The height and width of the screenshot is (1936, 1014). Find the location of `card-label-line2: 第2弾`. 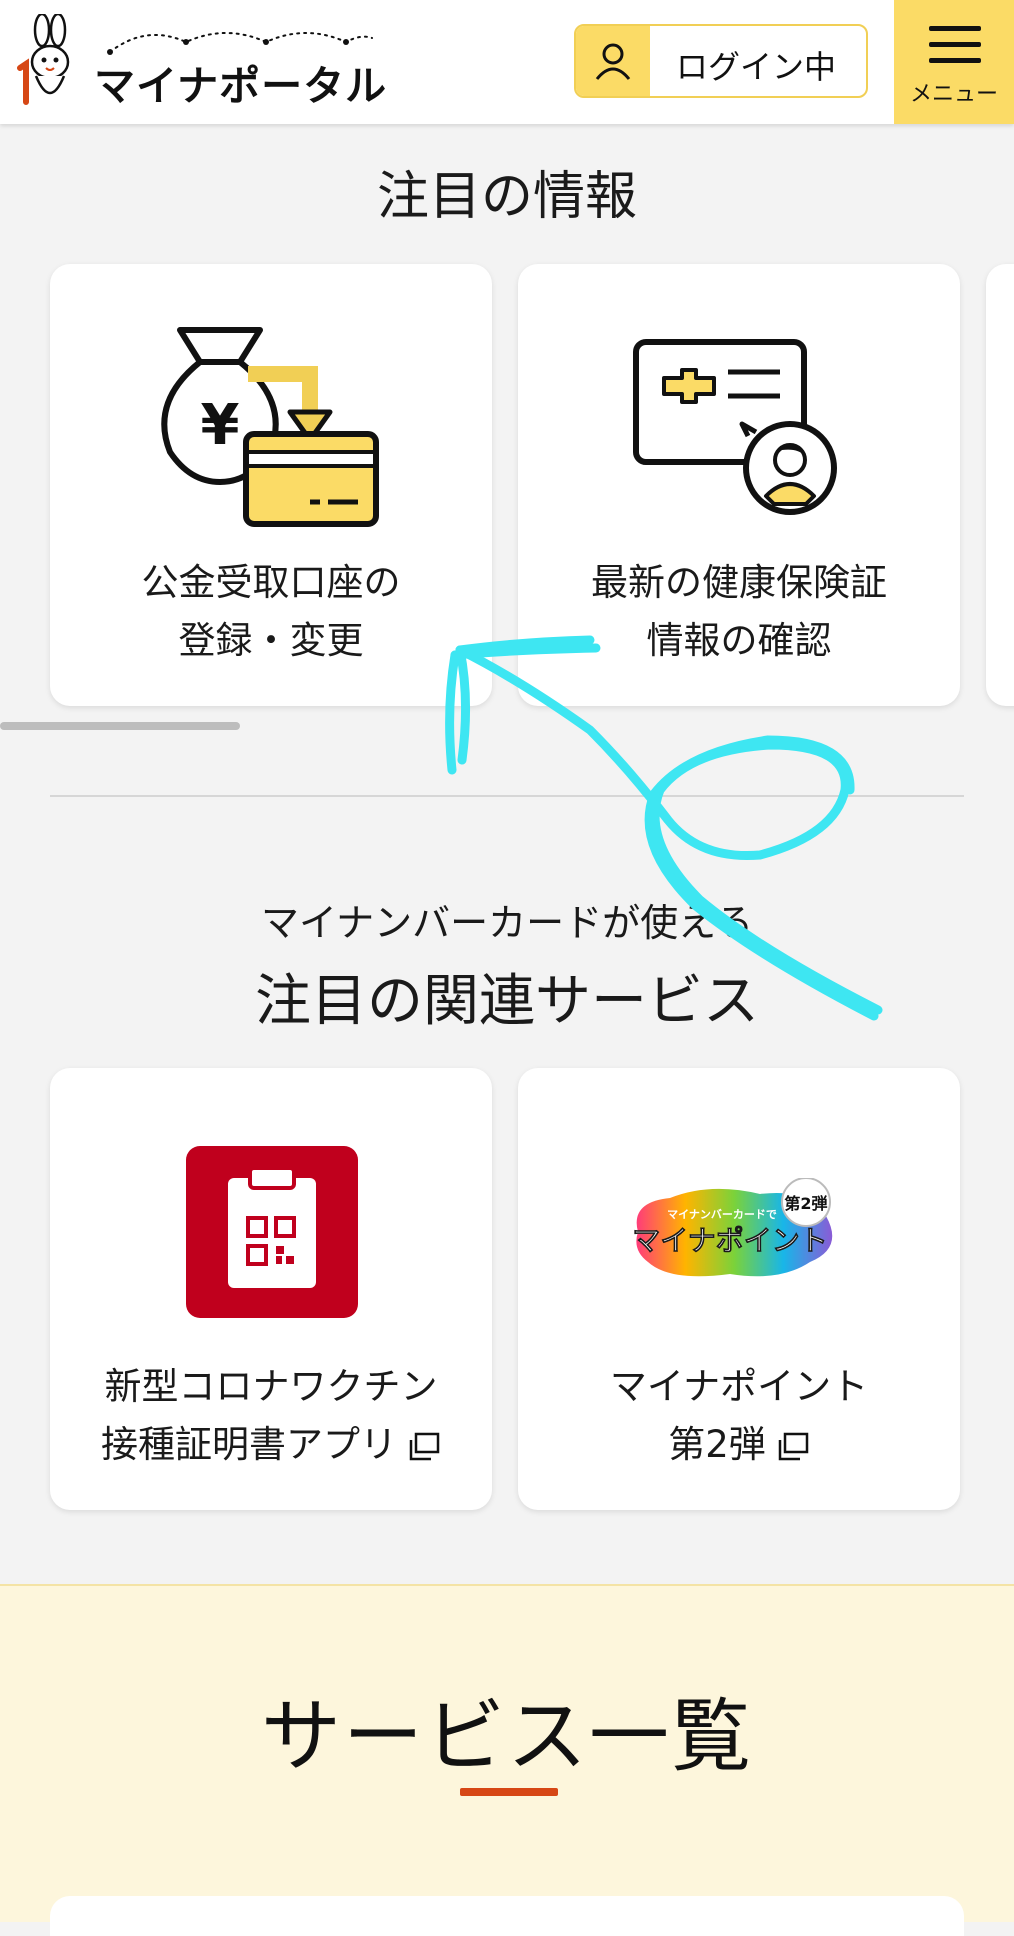

card-label-line2: 第2弾 is located at coordinates (717, 1444).